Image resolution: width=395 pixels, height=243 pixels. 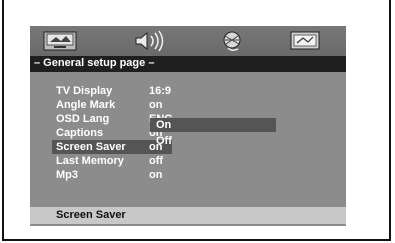 I want to click on option-off: Off, so click(x=213, y=141).